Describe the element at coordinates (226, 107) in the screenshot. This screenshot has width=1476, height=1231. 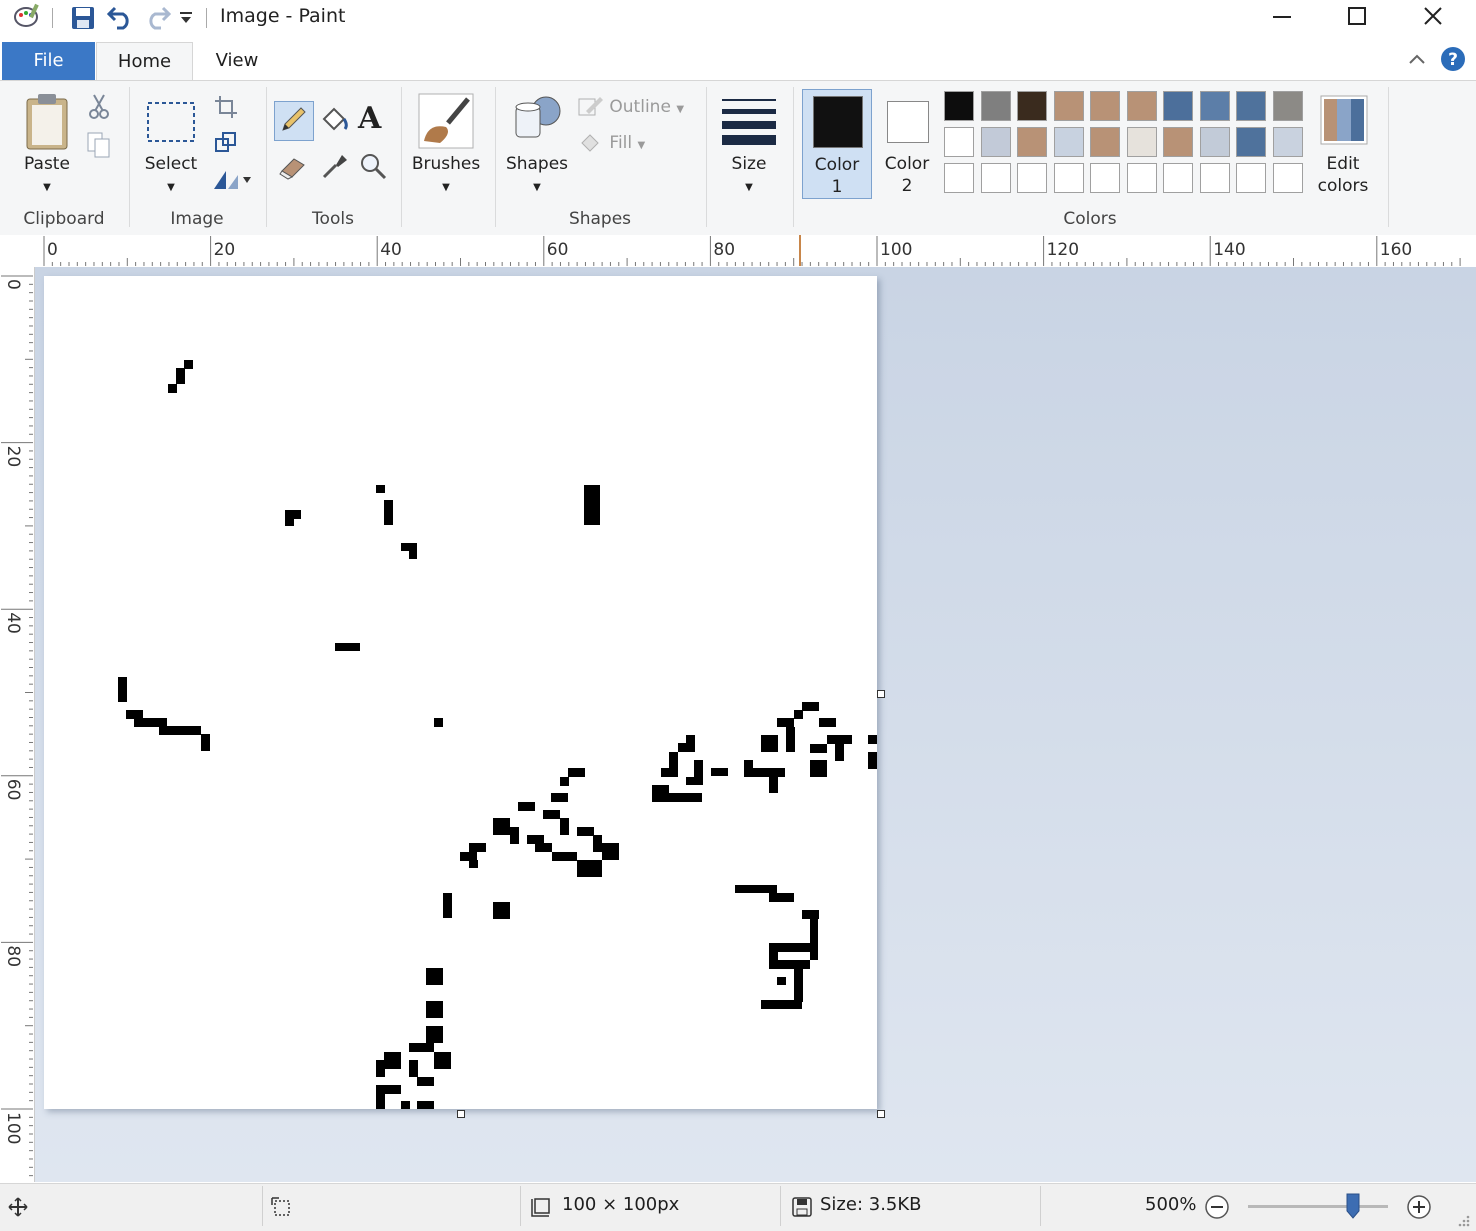
I see `crop-icon` at that location.